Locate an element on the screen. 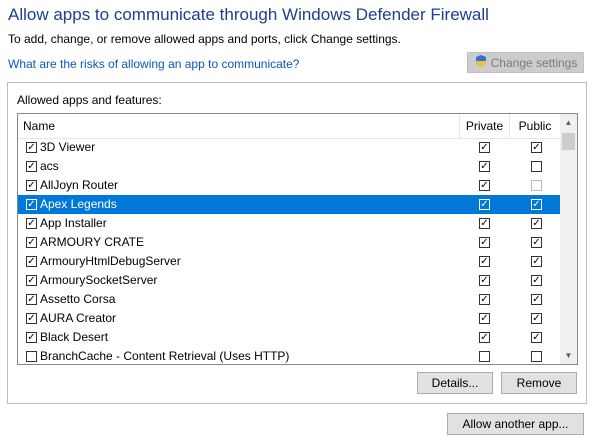  app-name: AURA Creator is located at coordinates (78, 318).